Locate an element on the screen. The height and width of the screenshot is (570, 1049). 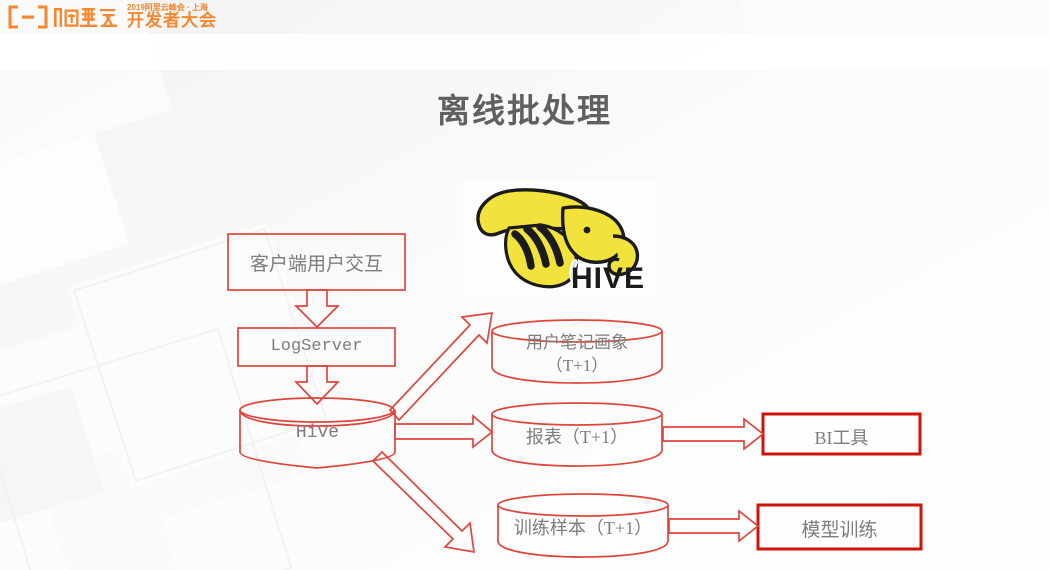
node-profile is located at coordinates (577, 351).